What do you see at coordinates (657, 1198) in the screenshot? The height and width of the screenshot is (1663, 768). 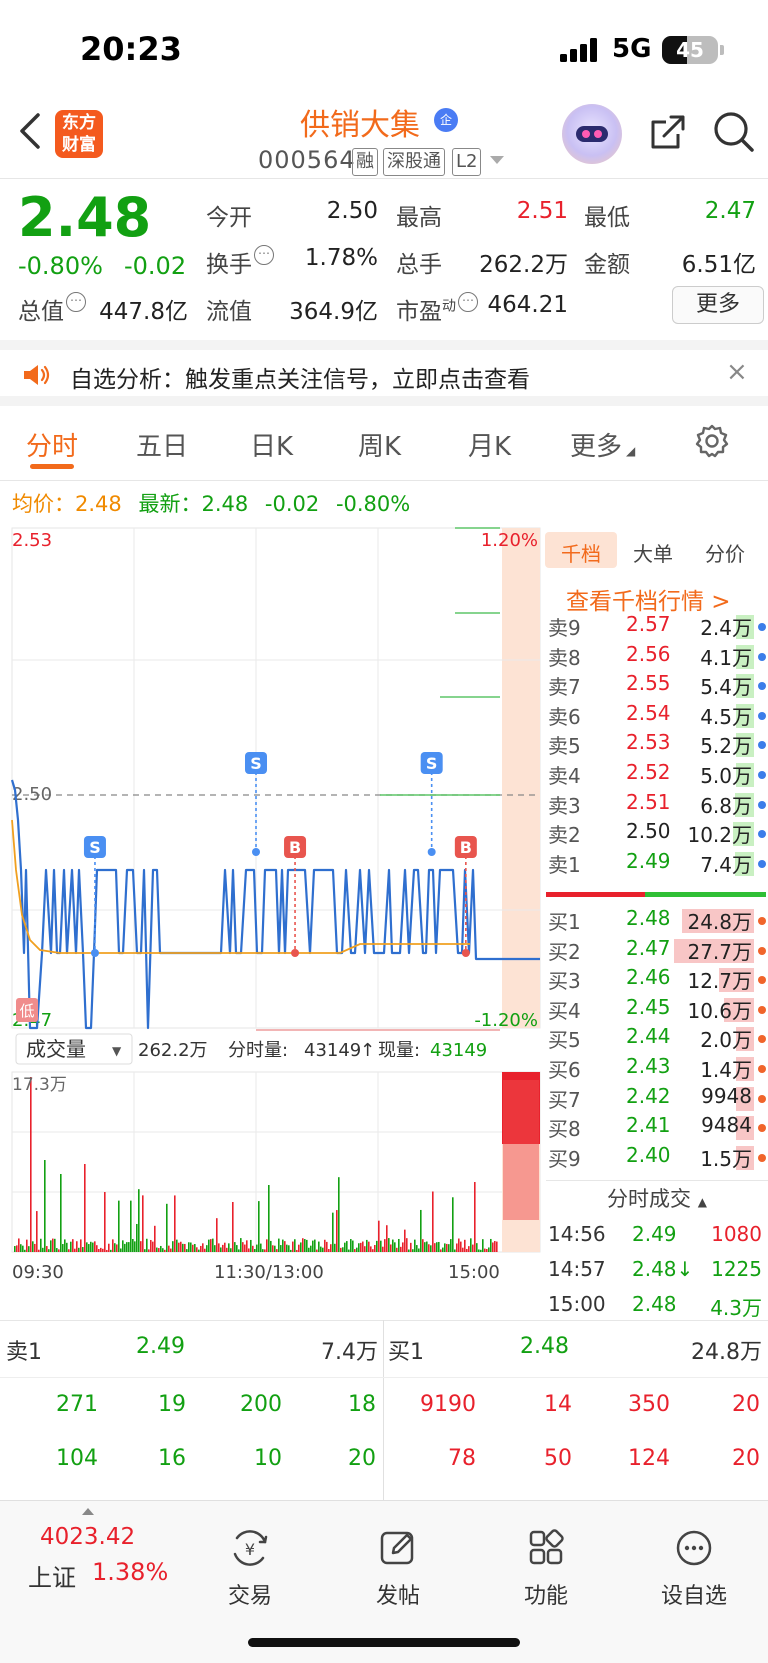 I see `tick-trades-header: 分时成交 ▲` at bounding box center [657, 1198].